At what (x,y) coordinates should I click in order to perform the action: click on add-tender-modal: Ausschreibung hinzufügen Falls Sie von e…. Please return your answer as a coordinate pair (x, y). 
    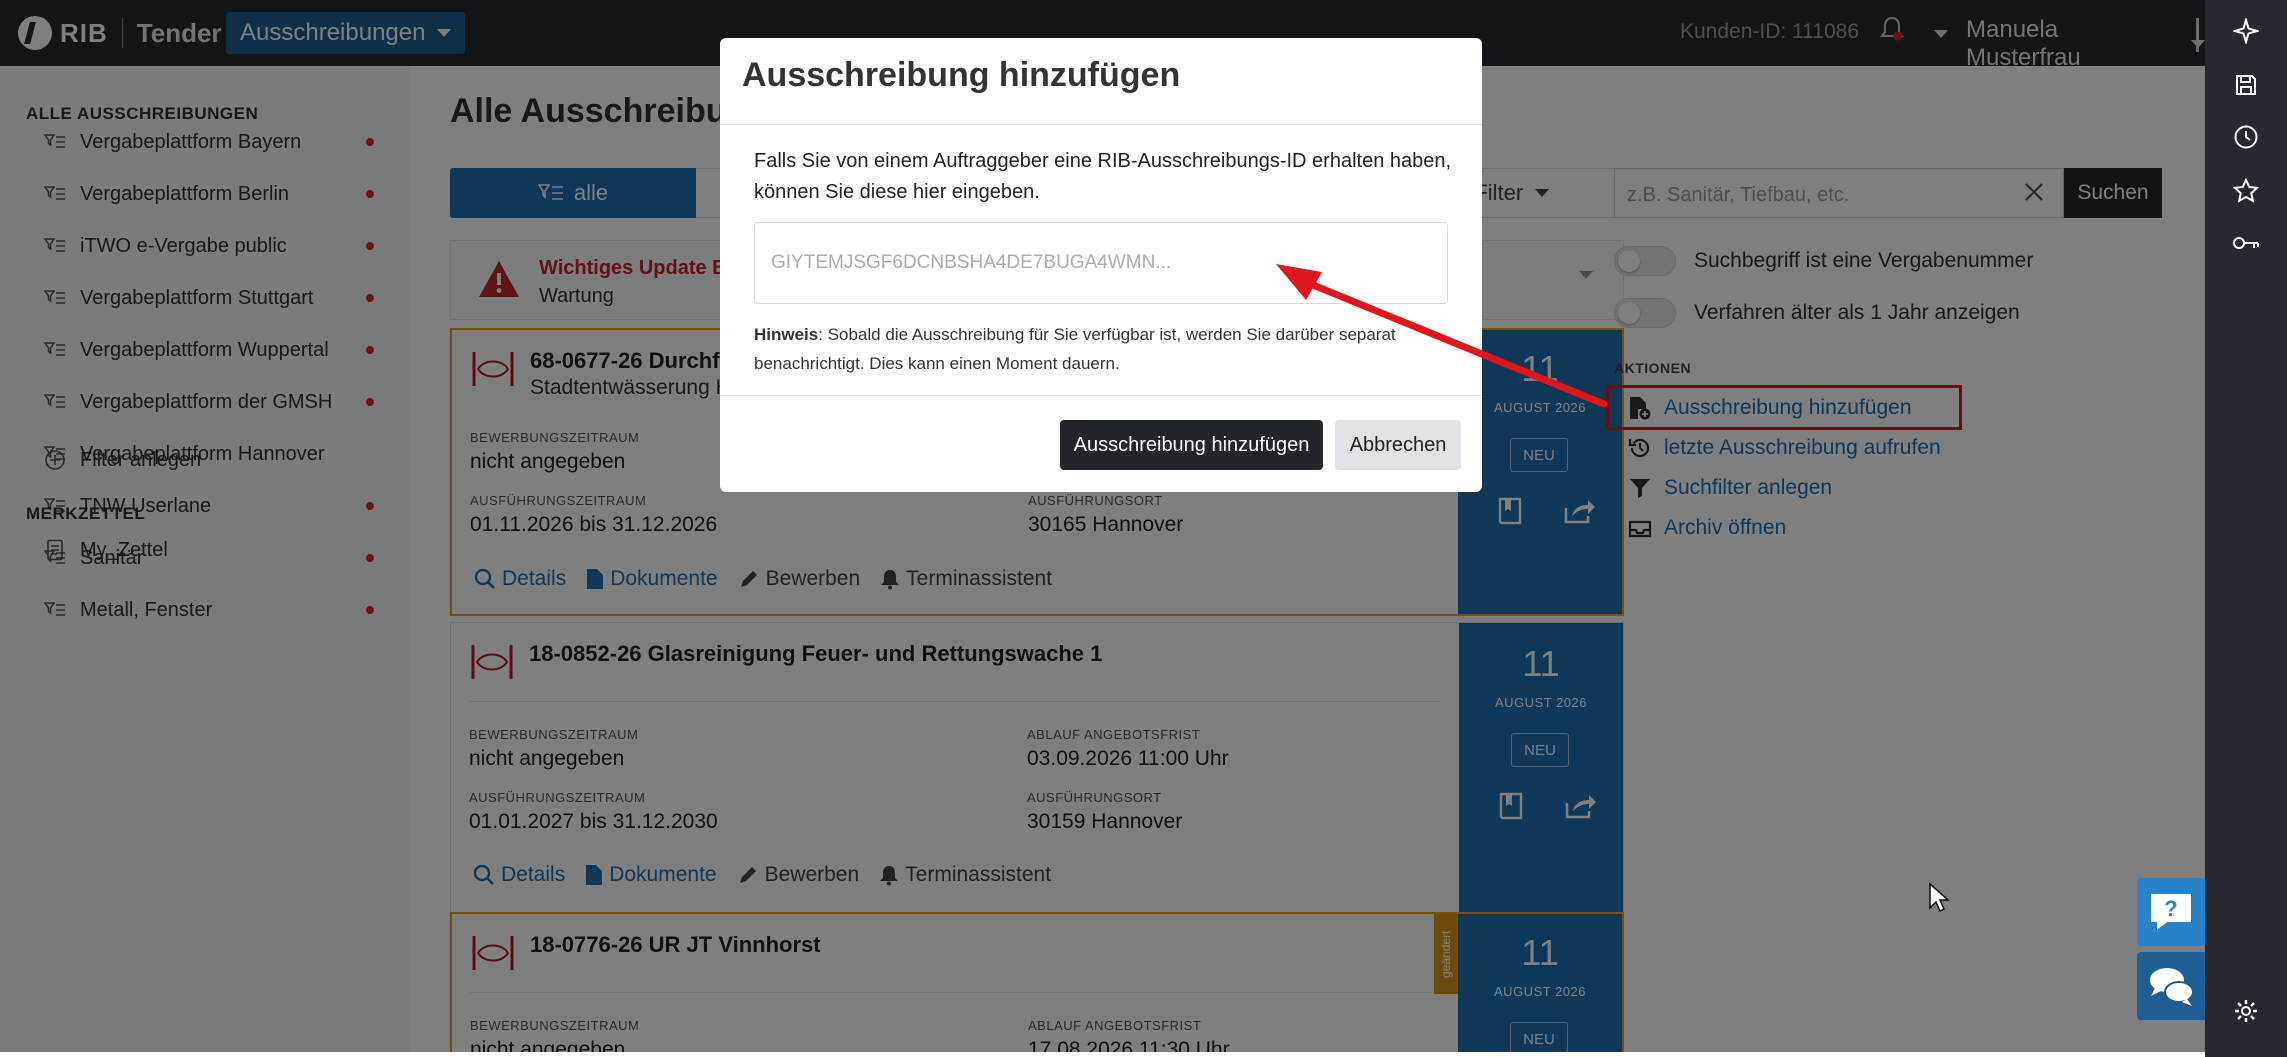
    Looking at the image, I should click on (1101, 265).